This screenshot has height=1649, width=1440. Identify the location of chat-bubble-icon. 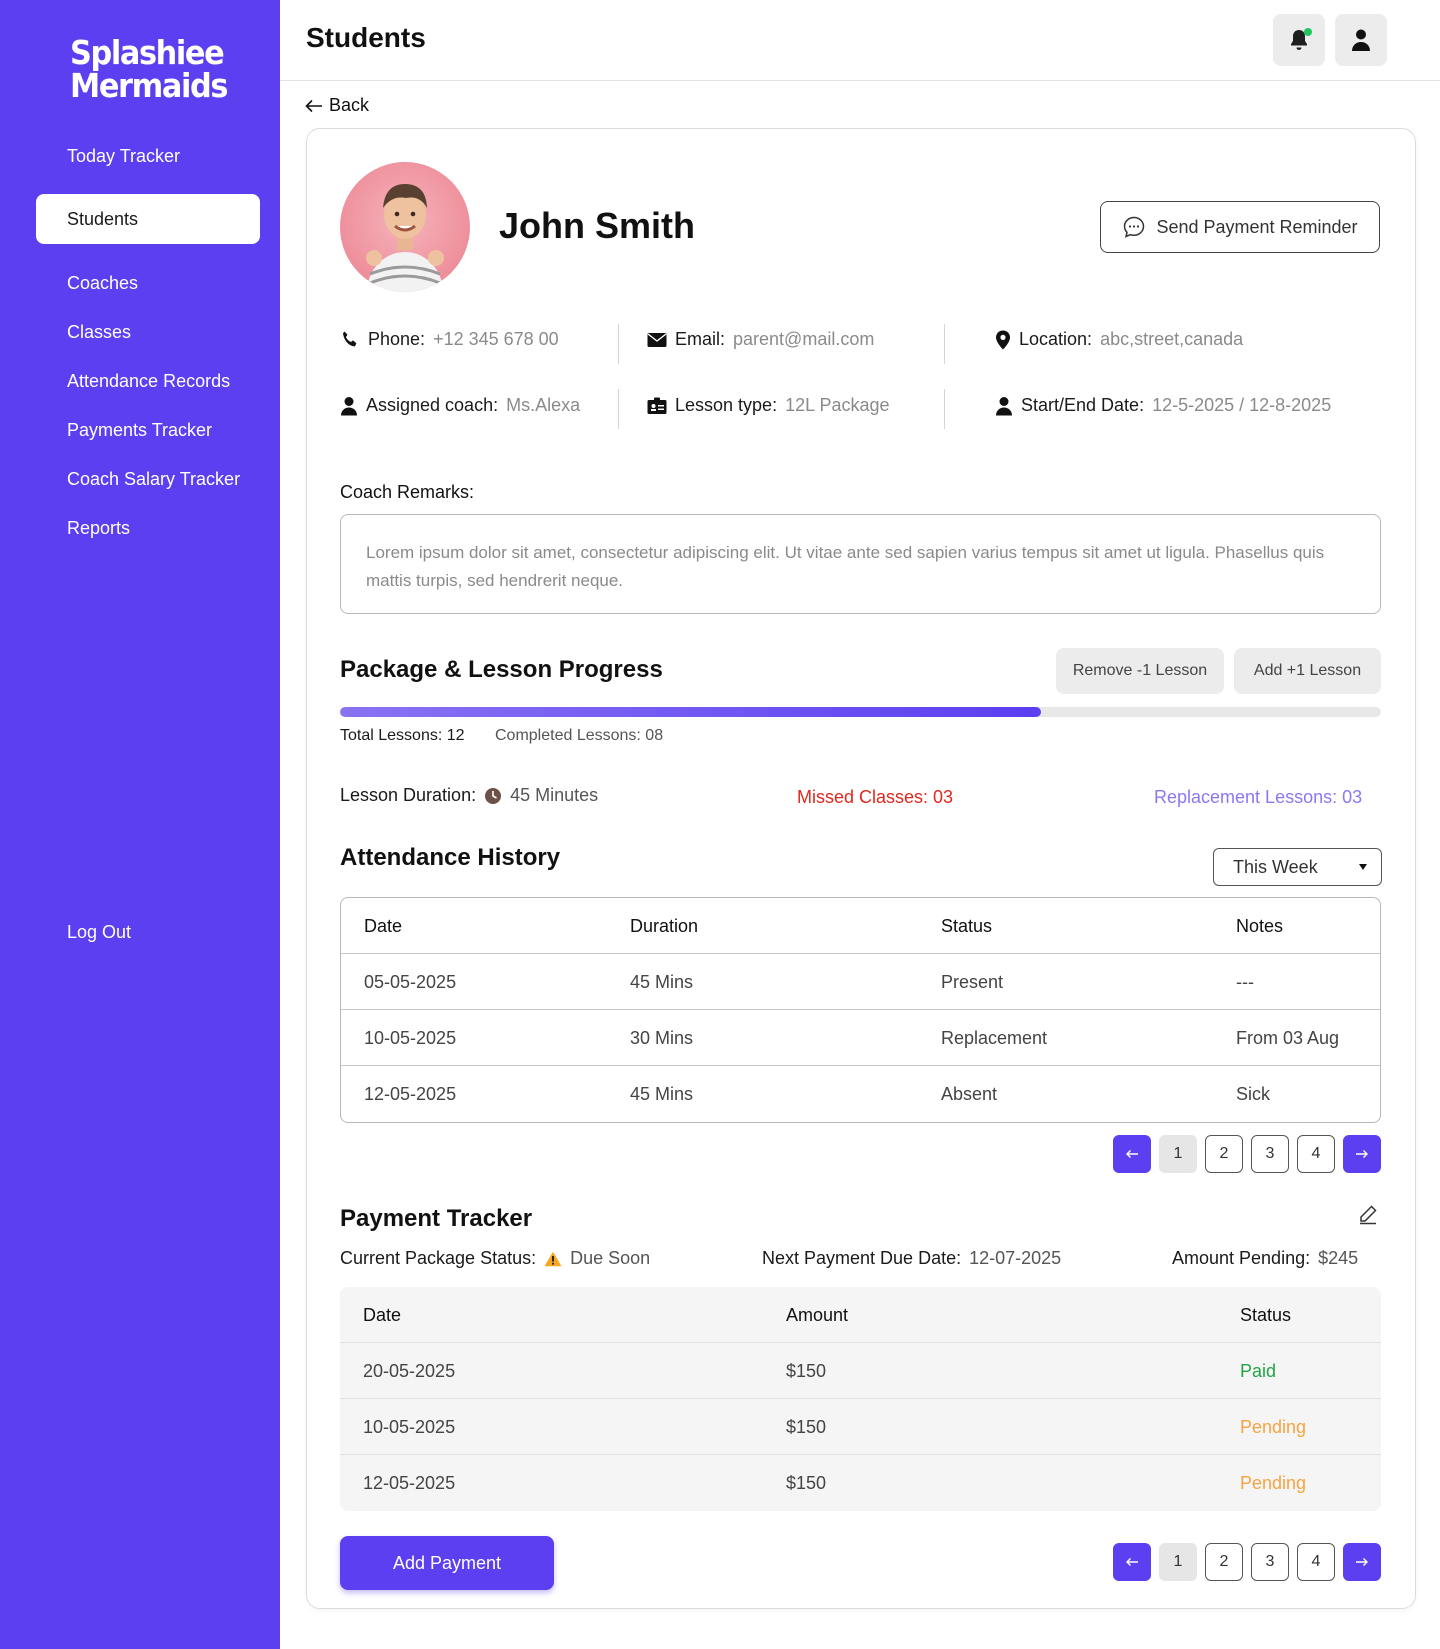
(1134, 227).